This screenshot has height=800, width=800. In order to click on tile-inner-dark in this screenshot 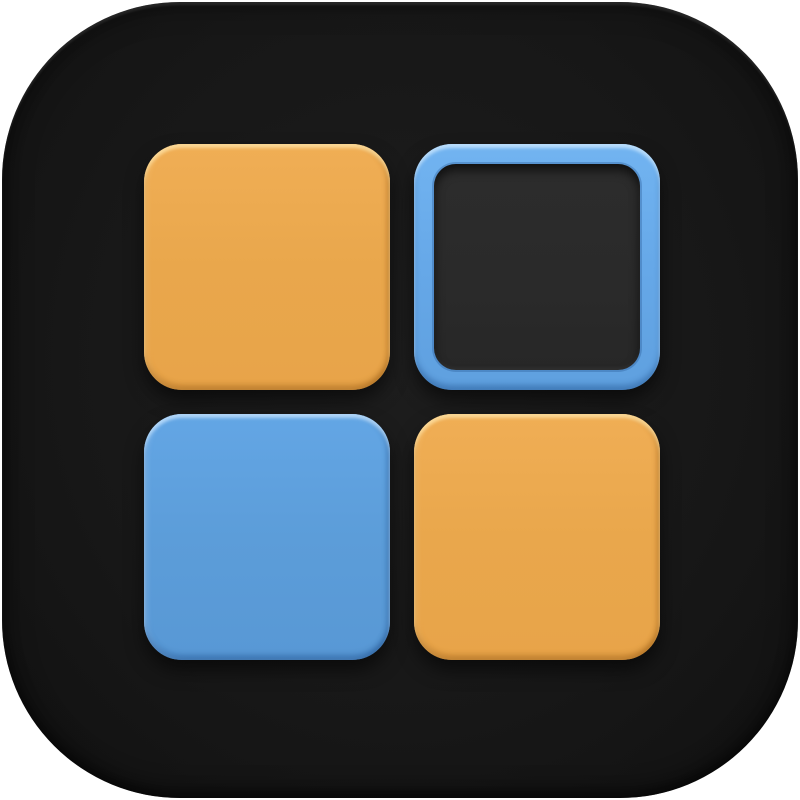, I will do `click(537, 267)`.